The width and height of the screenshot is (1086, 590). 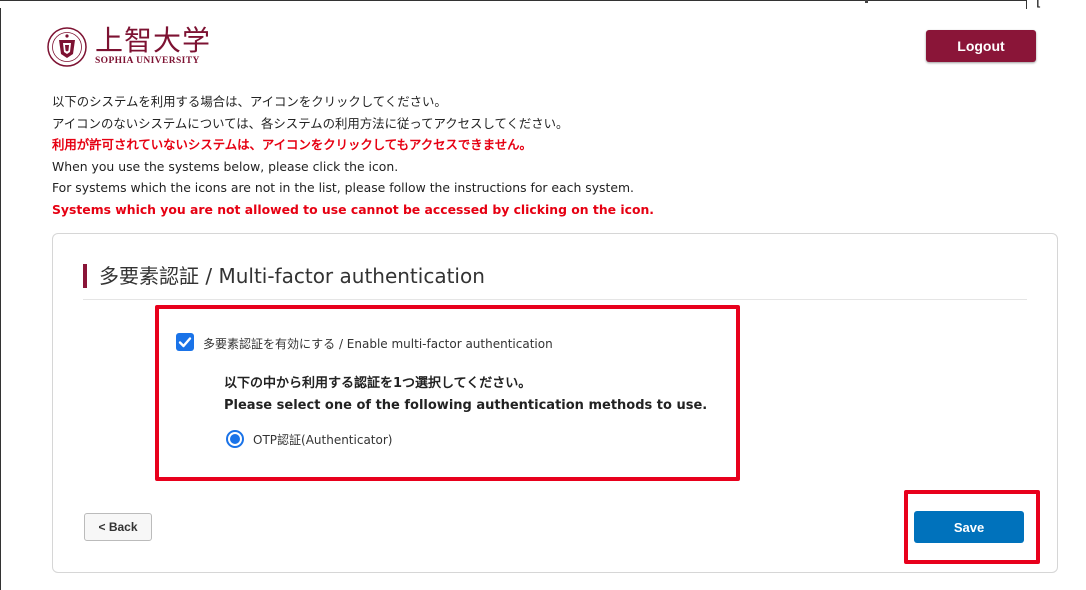 What do you see at coordinates (147, 61) in the screenshot?
I see `logo-english-text: SOPHIA UNIVERSITY` at bounding box center [147, 61].